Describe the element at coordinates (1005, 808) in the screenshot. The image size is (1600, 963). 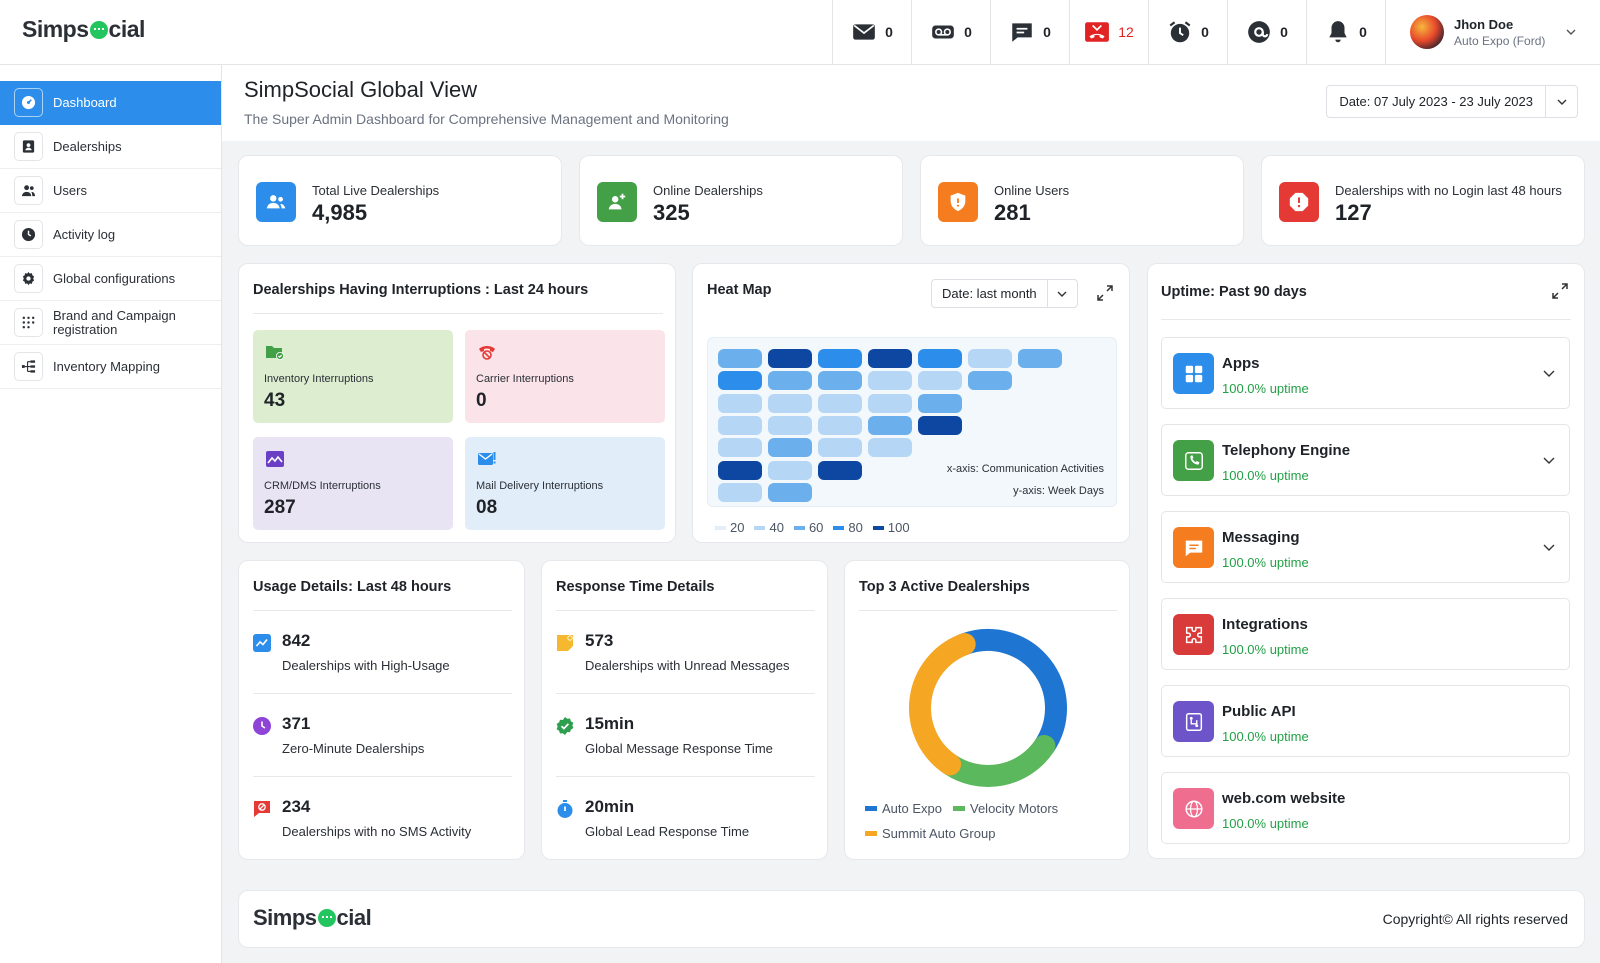
I see `legend-velocity-motors: Velocity Motors` at that location.